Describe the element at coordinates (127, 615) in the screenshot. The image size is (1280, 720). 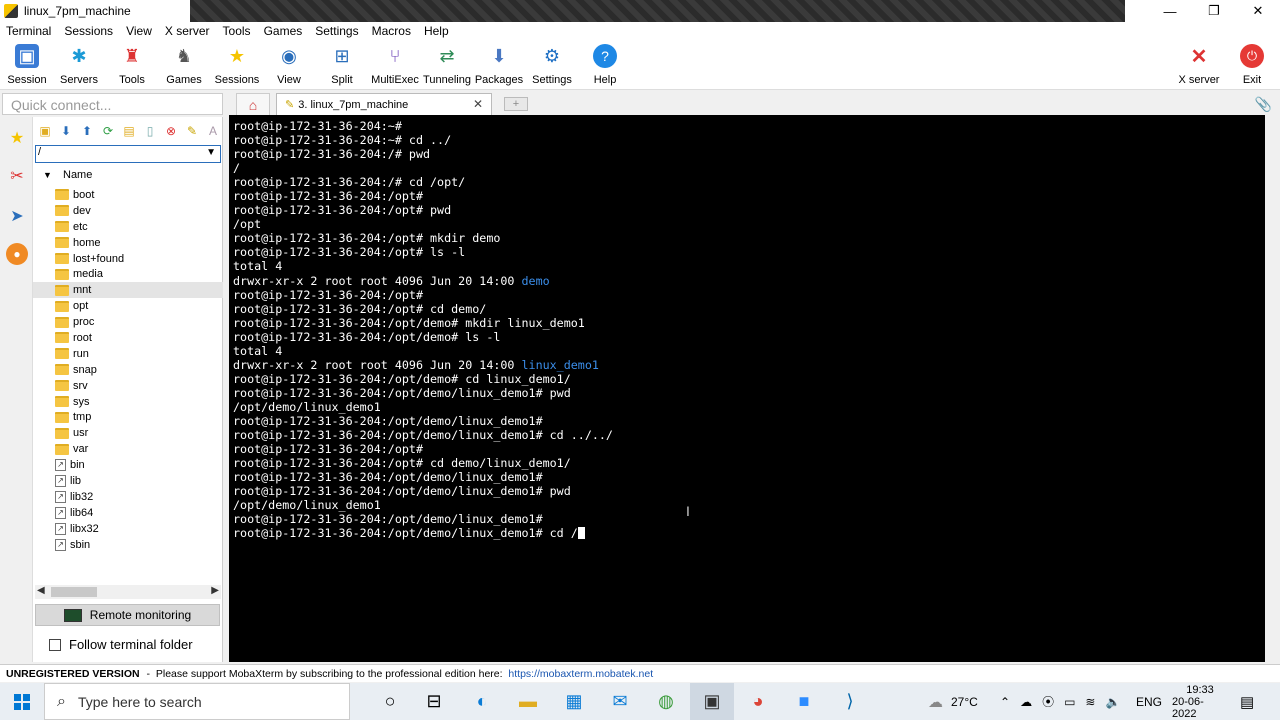
I see `remote-monitoring-button: Remote monitoring` at that location.